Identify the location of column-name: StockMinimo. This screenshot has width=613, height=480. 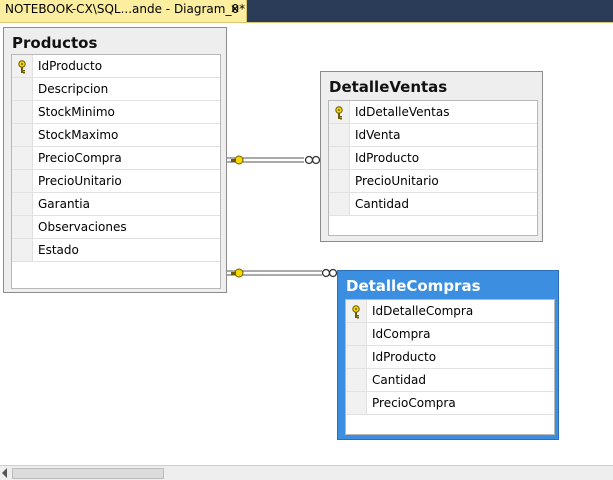
(76, 112).